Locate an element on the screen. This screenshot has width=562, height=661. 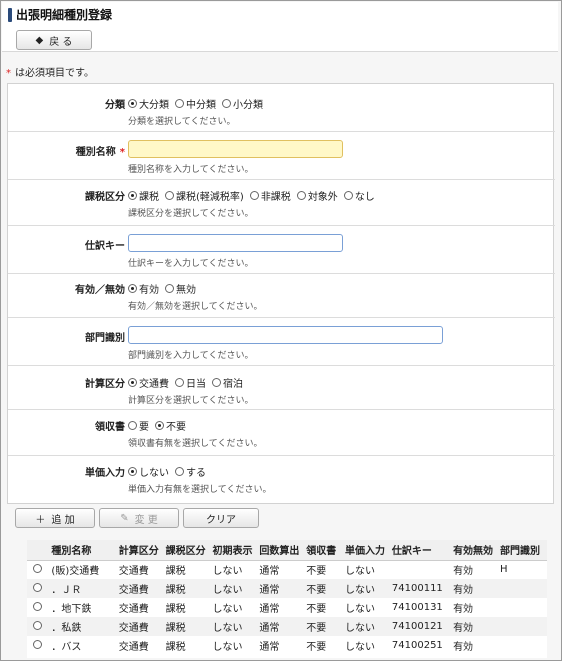
tax-category-label: 課税区分 is located at coordinates (105, 197).